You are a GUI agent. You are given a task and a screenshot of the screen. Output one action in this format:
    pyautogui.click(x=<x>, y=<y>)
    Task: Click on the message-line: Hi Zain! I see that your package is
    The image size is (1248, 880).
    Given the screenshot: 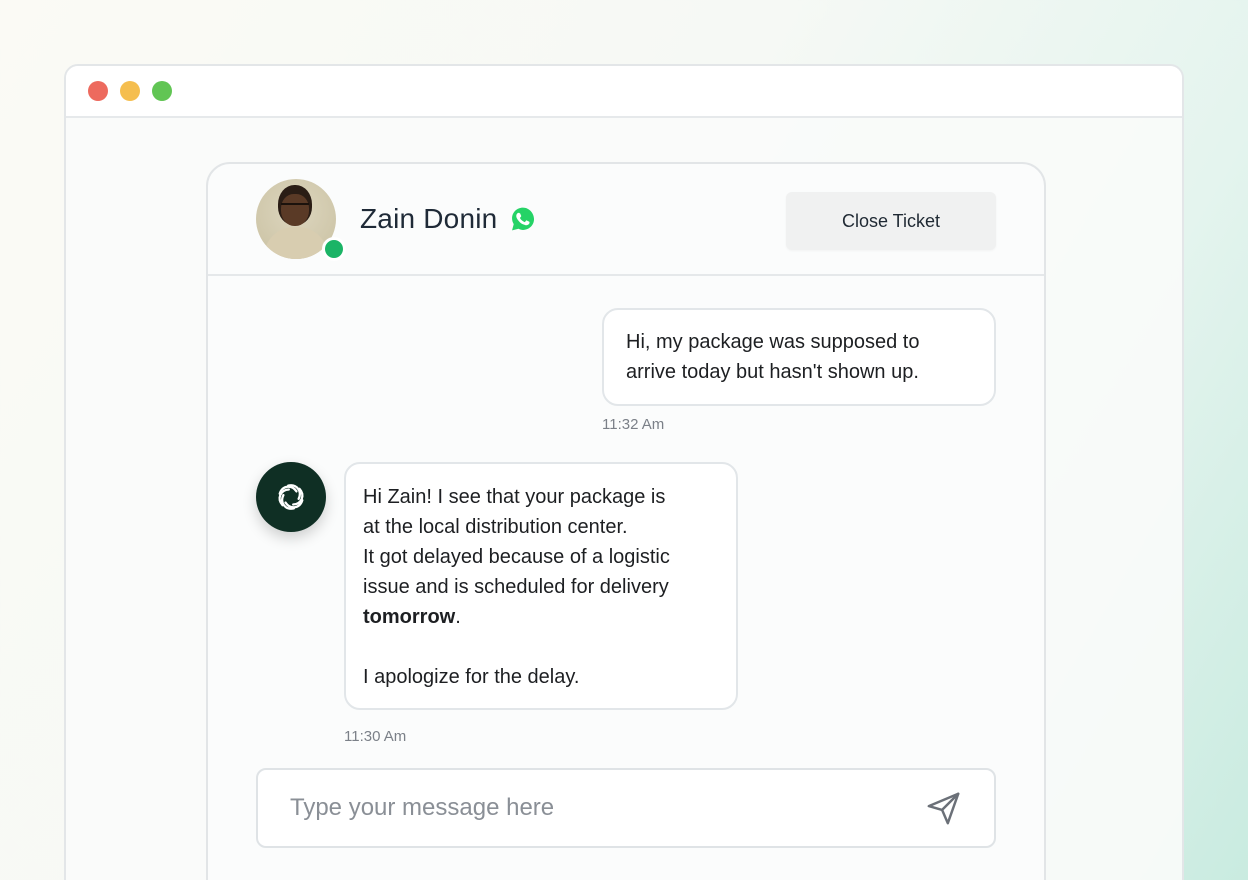 What is the action you would take?
    pyautogui.click(x=514, y=497)
    